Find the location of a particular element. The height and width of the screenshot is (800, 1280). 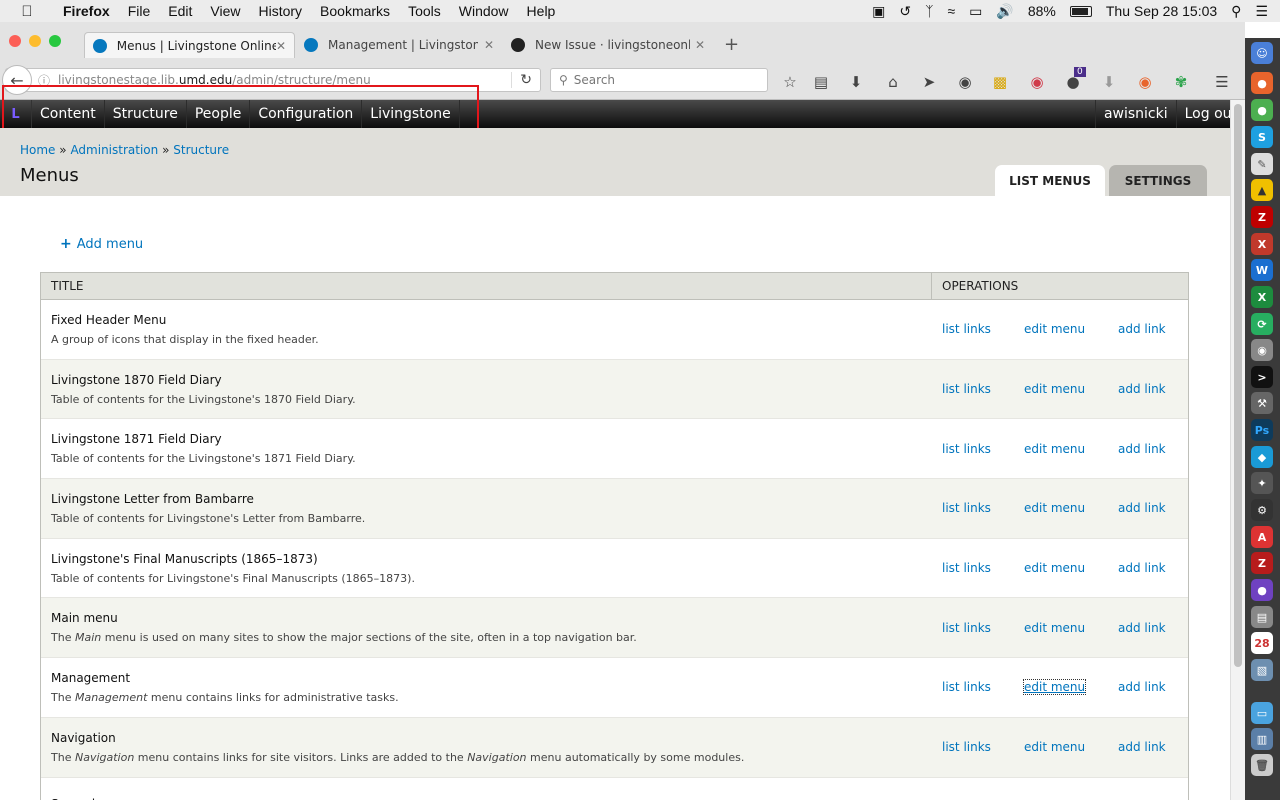

bookmark-star-icon: ☆ is located at coordinates (790, 82).